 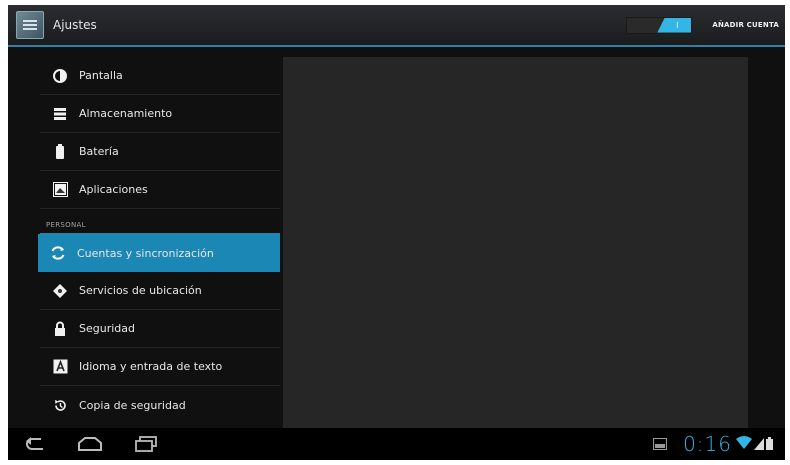 I want to click on action-bar: Ajustes I AÑADIR CUENTA, so click(x=396, y=26).